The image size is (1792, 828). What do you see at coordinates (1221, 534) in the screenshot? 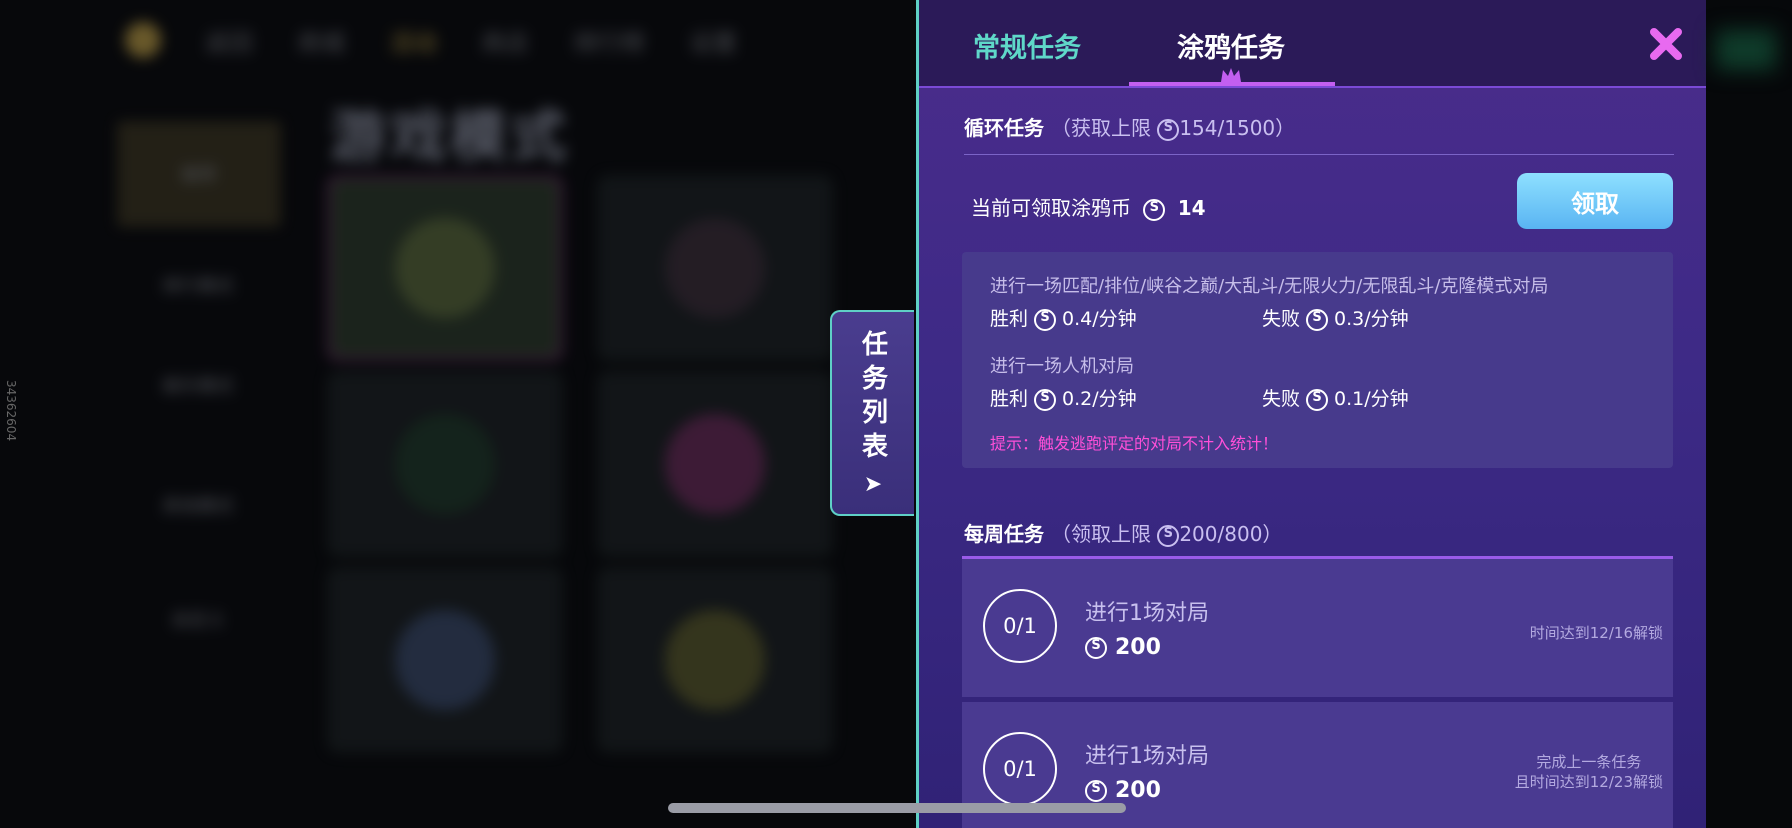
I see `weekly-limit-value: 200/800` at bounding box center [1221, 534].